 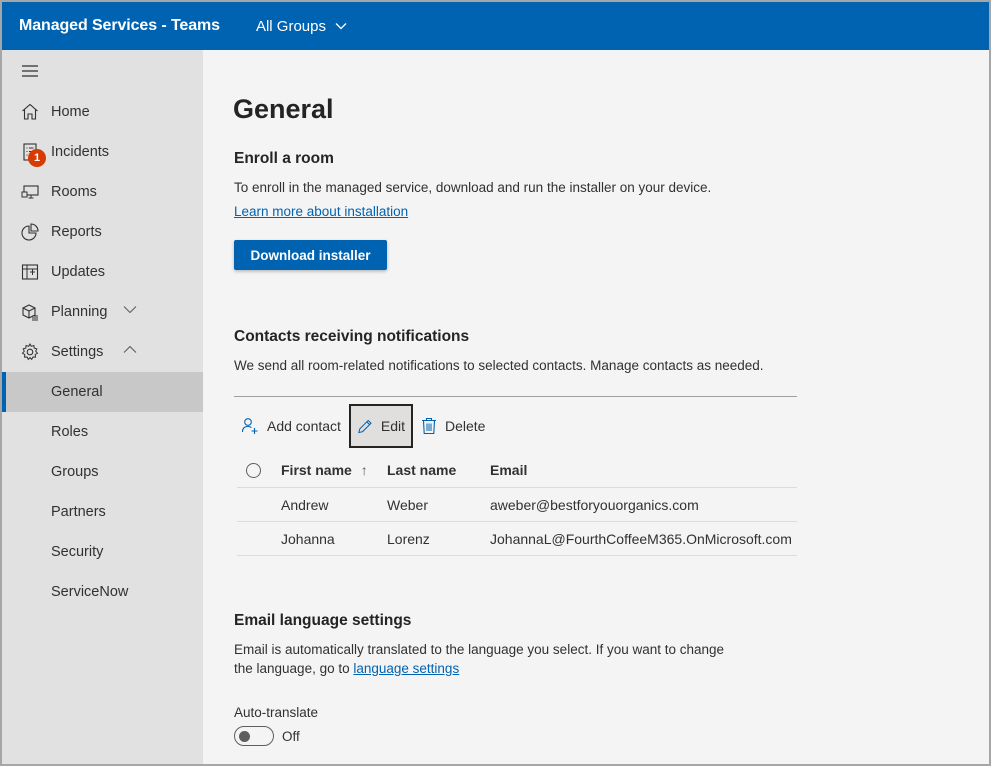 What do you see at coordinates (30, 351) in the screenshot?
I see `settings-icon` at bounding box center [30, 351].